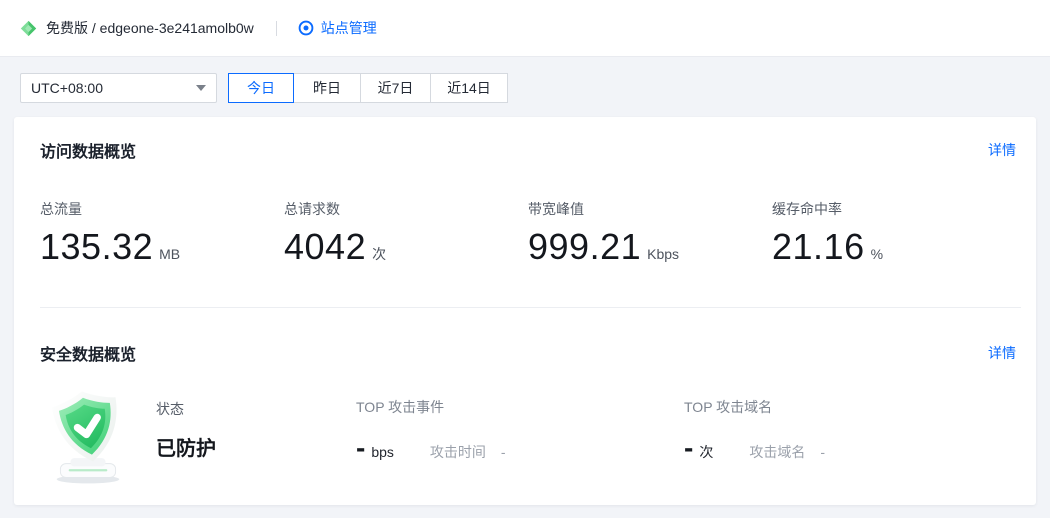 This screenshot has height=518, width=1050. Describe the element at coordinates (457, 452) in the screenshot. I see `attack-time-label: 攻击时间` at that location.